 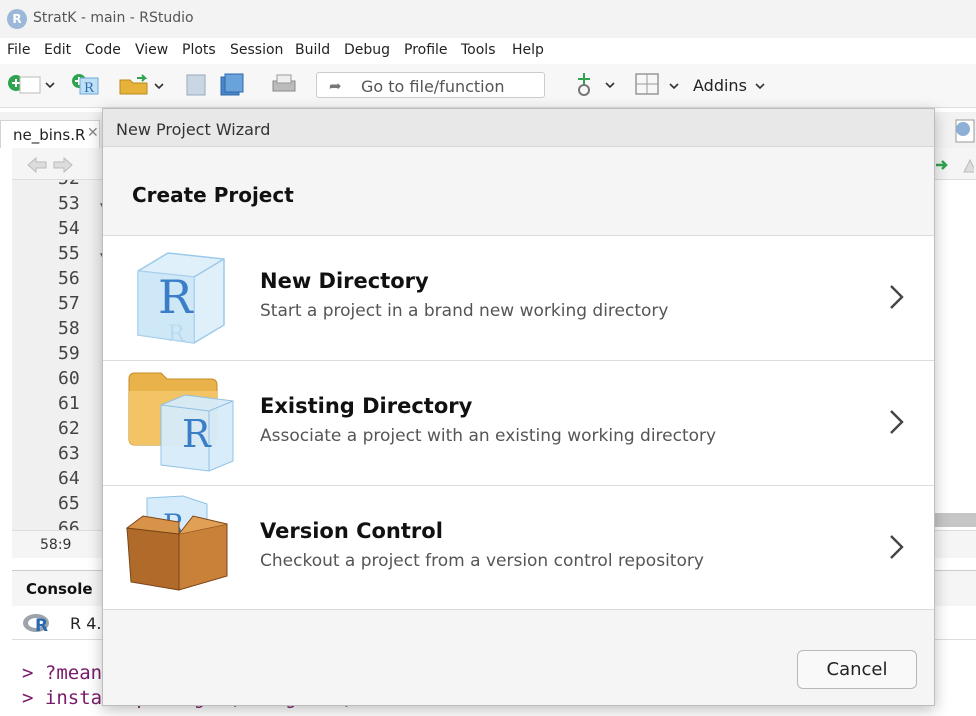 What do you see at coordinates (57, 50) in the screenshot?
I see `menu-edit: Edit` at bounding box center [57, 50].